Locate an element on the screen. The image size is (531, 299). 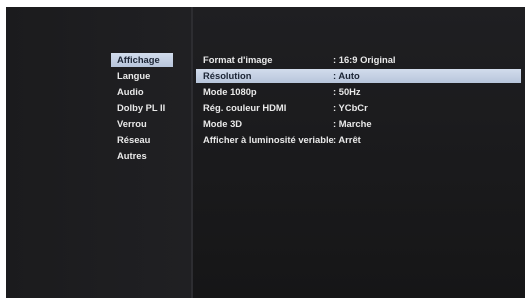
menu-item-reseau: Réseau is located at coordinates (142, 140).